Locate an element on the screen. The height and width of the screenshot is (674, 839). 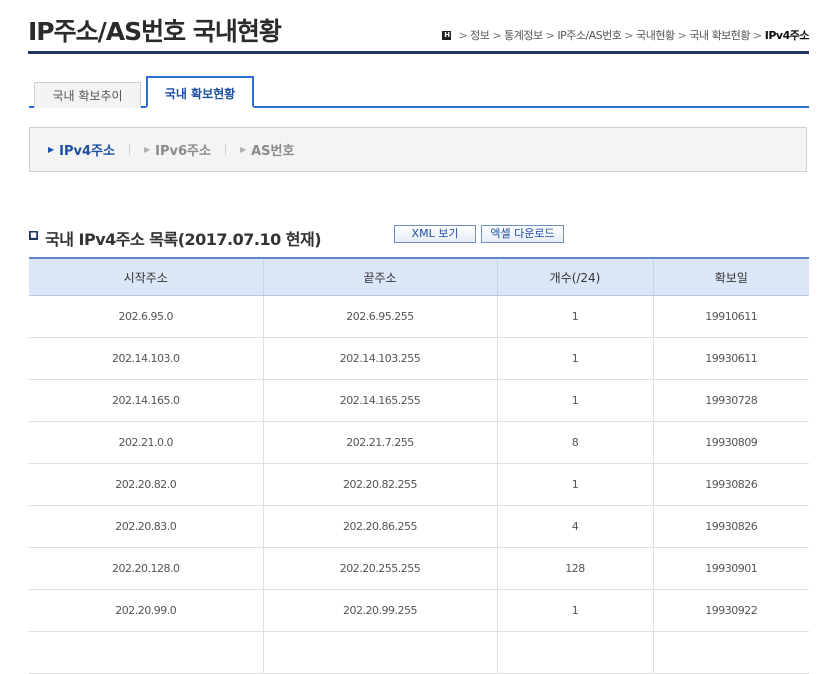
cell-end-address: 202.6.95.255 is located at coordinates (379, 316).